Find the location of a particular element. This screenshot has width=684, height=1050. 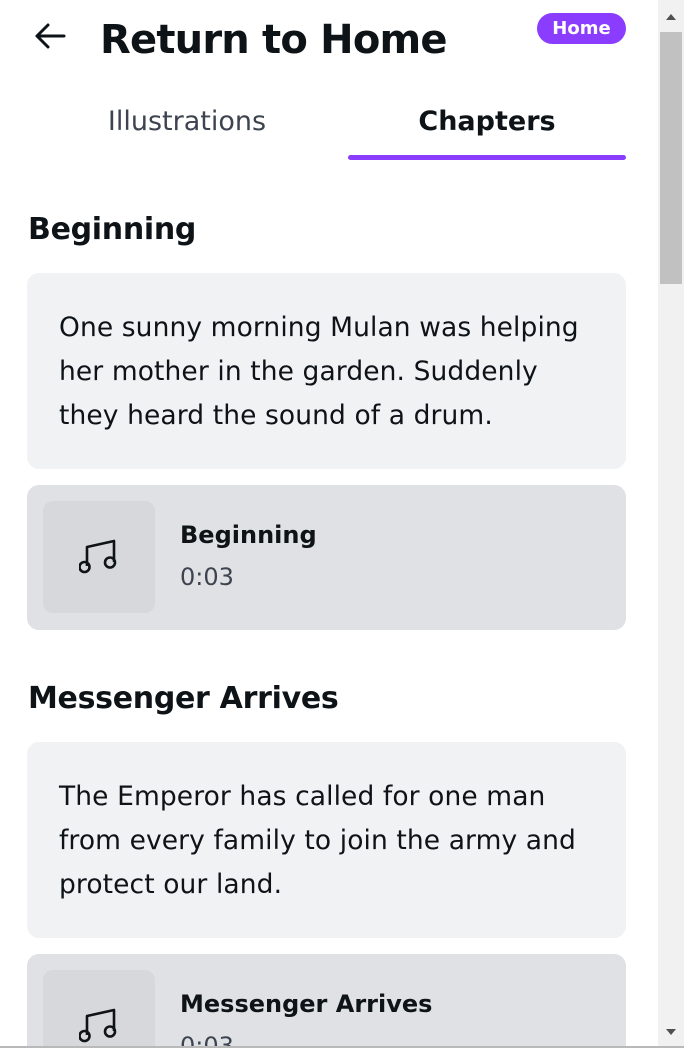

header: Return to Home Home is located at coordinates (329, 40).